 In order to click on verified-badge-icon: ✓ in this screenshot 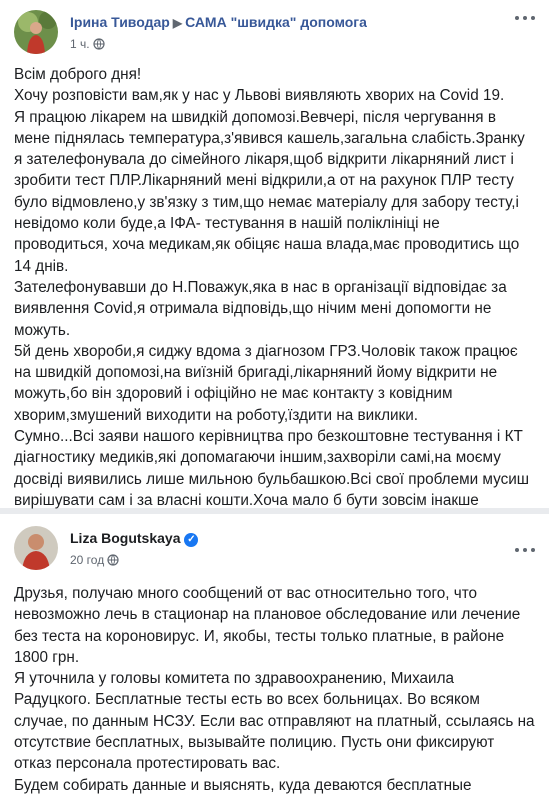, I will do `click(191, 540)`.